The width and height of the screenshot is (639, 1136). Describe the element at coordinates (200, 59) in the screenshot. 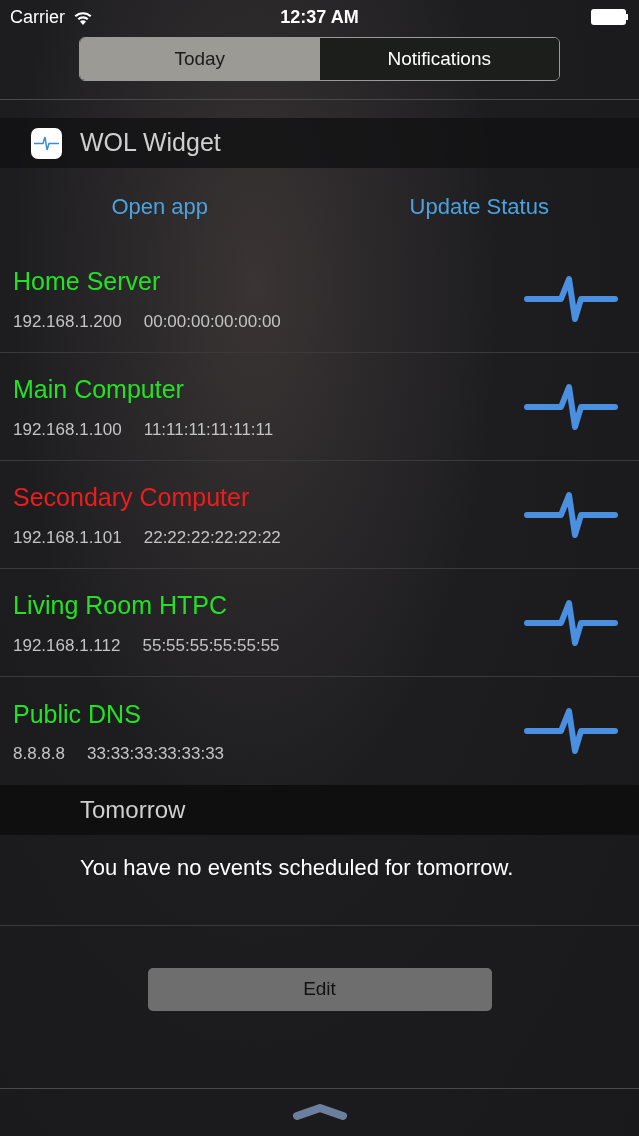

I see `segment-tab: Today` at that location.